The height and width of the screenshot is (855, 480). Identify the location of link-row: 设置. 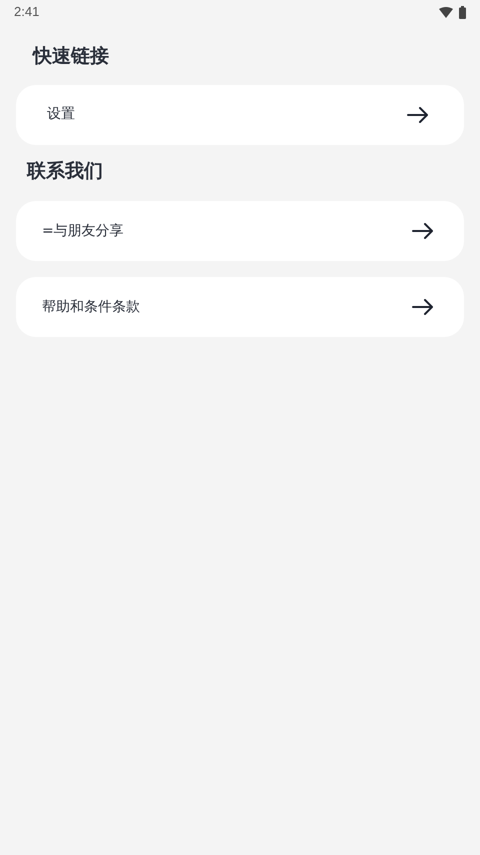
(240, 114).